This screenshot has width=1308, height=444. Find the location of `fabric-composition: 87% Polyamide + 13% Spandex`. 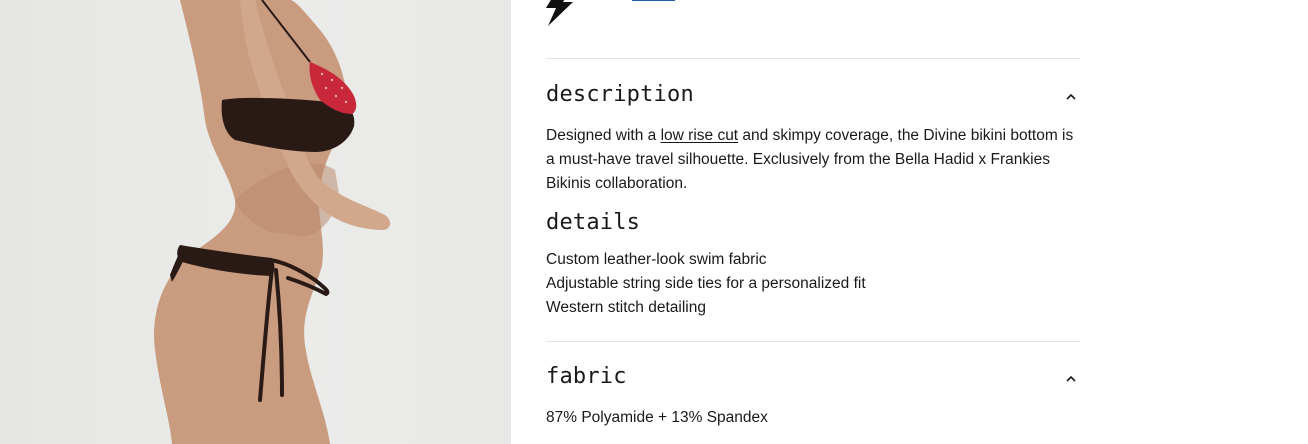

fabric-composition: 87% Polyamide + 13% Spandex is located at coordinates (657, 417).